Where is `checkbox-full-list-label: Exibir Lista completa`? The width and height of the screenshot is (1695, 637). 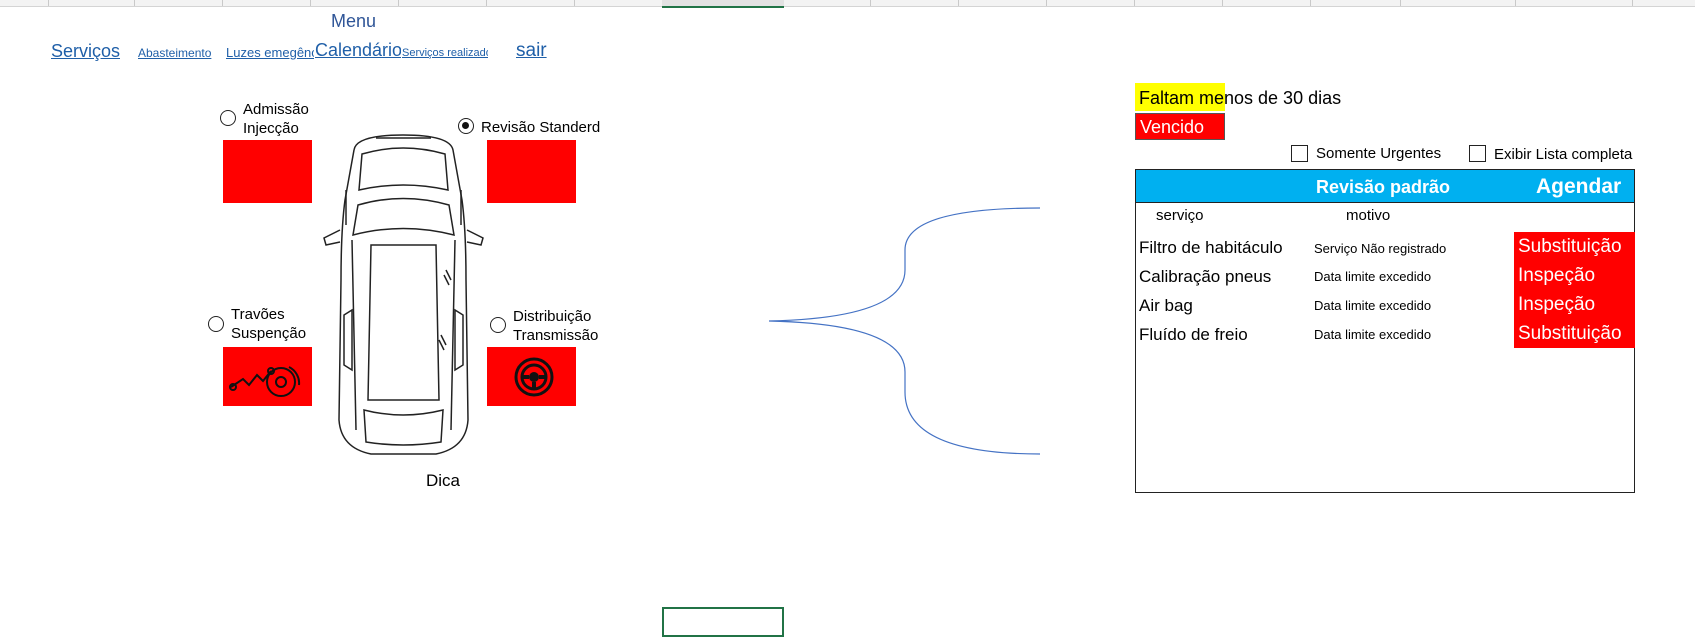 checkbox-full-list-label: Exibir Lista completa is located at coordinates (1563, 154).